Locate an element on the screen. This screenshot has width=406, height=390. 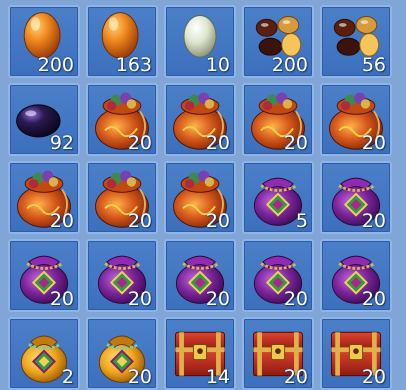
inventory-slot: 5 is located at coordinates (278, 197).